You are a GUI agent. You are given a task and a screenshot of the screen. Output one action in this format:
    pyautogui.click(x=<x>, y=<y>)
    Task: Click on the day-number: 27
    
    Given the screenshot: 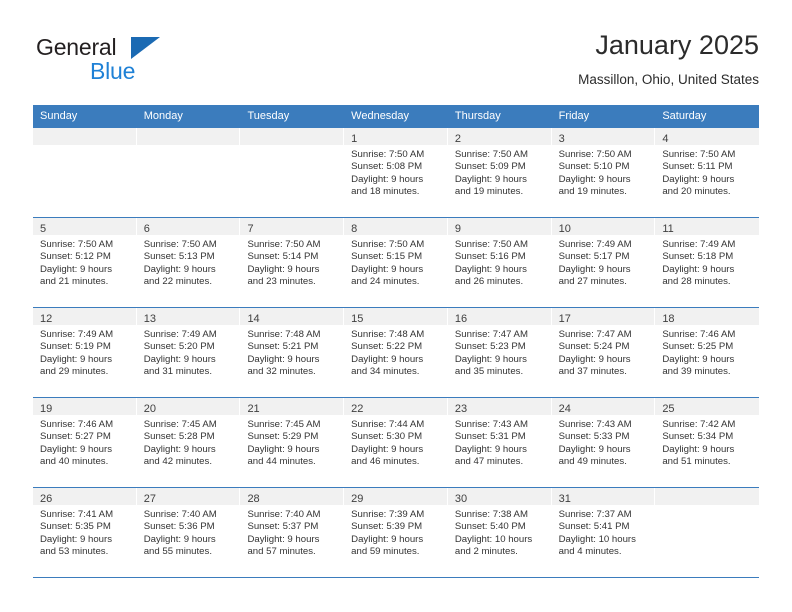 What is the action you would take?
    pyautogui.click(x=149, y=499)
    